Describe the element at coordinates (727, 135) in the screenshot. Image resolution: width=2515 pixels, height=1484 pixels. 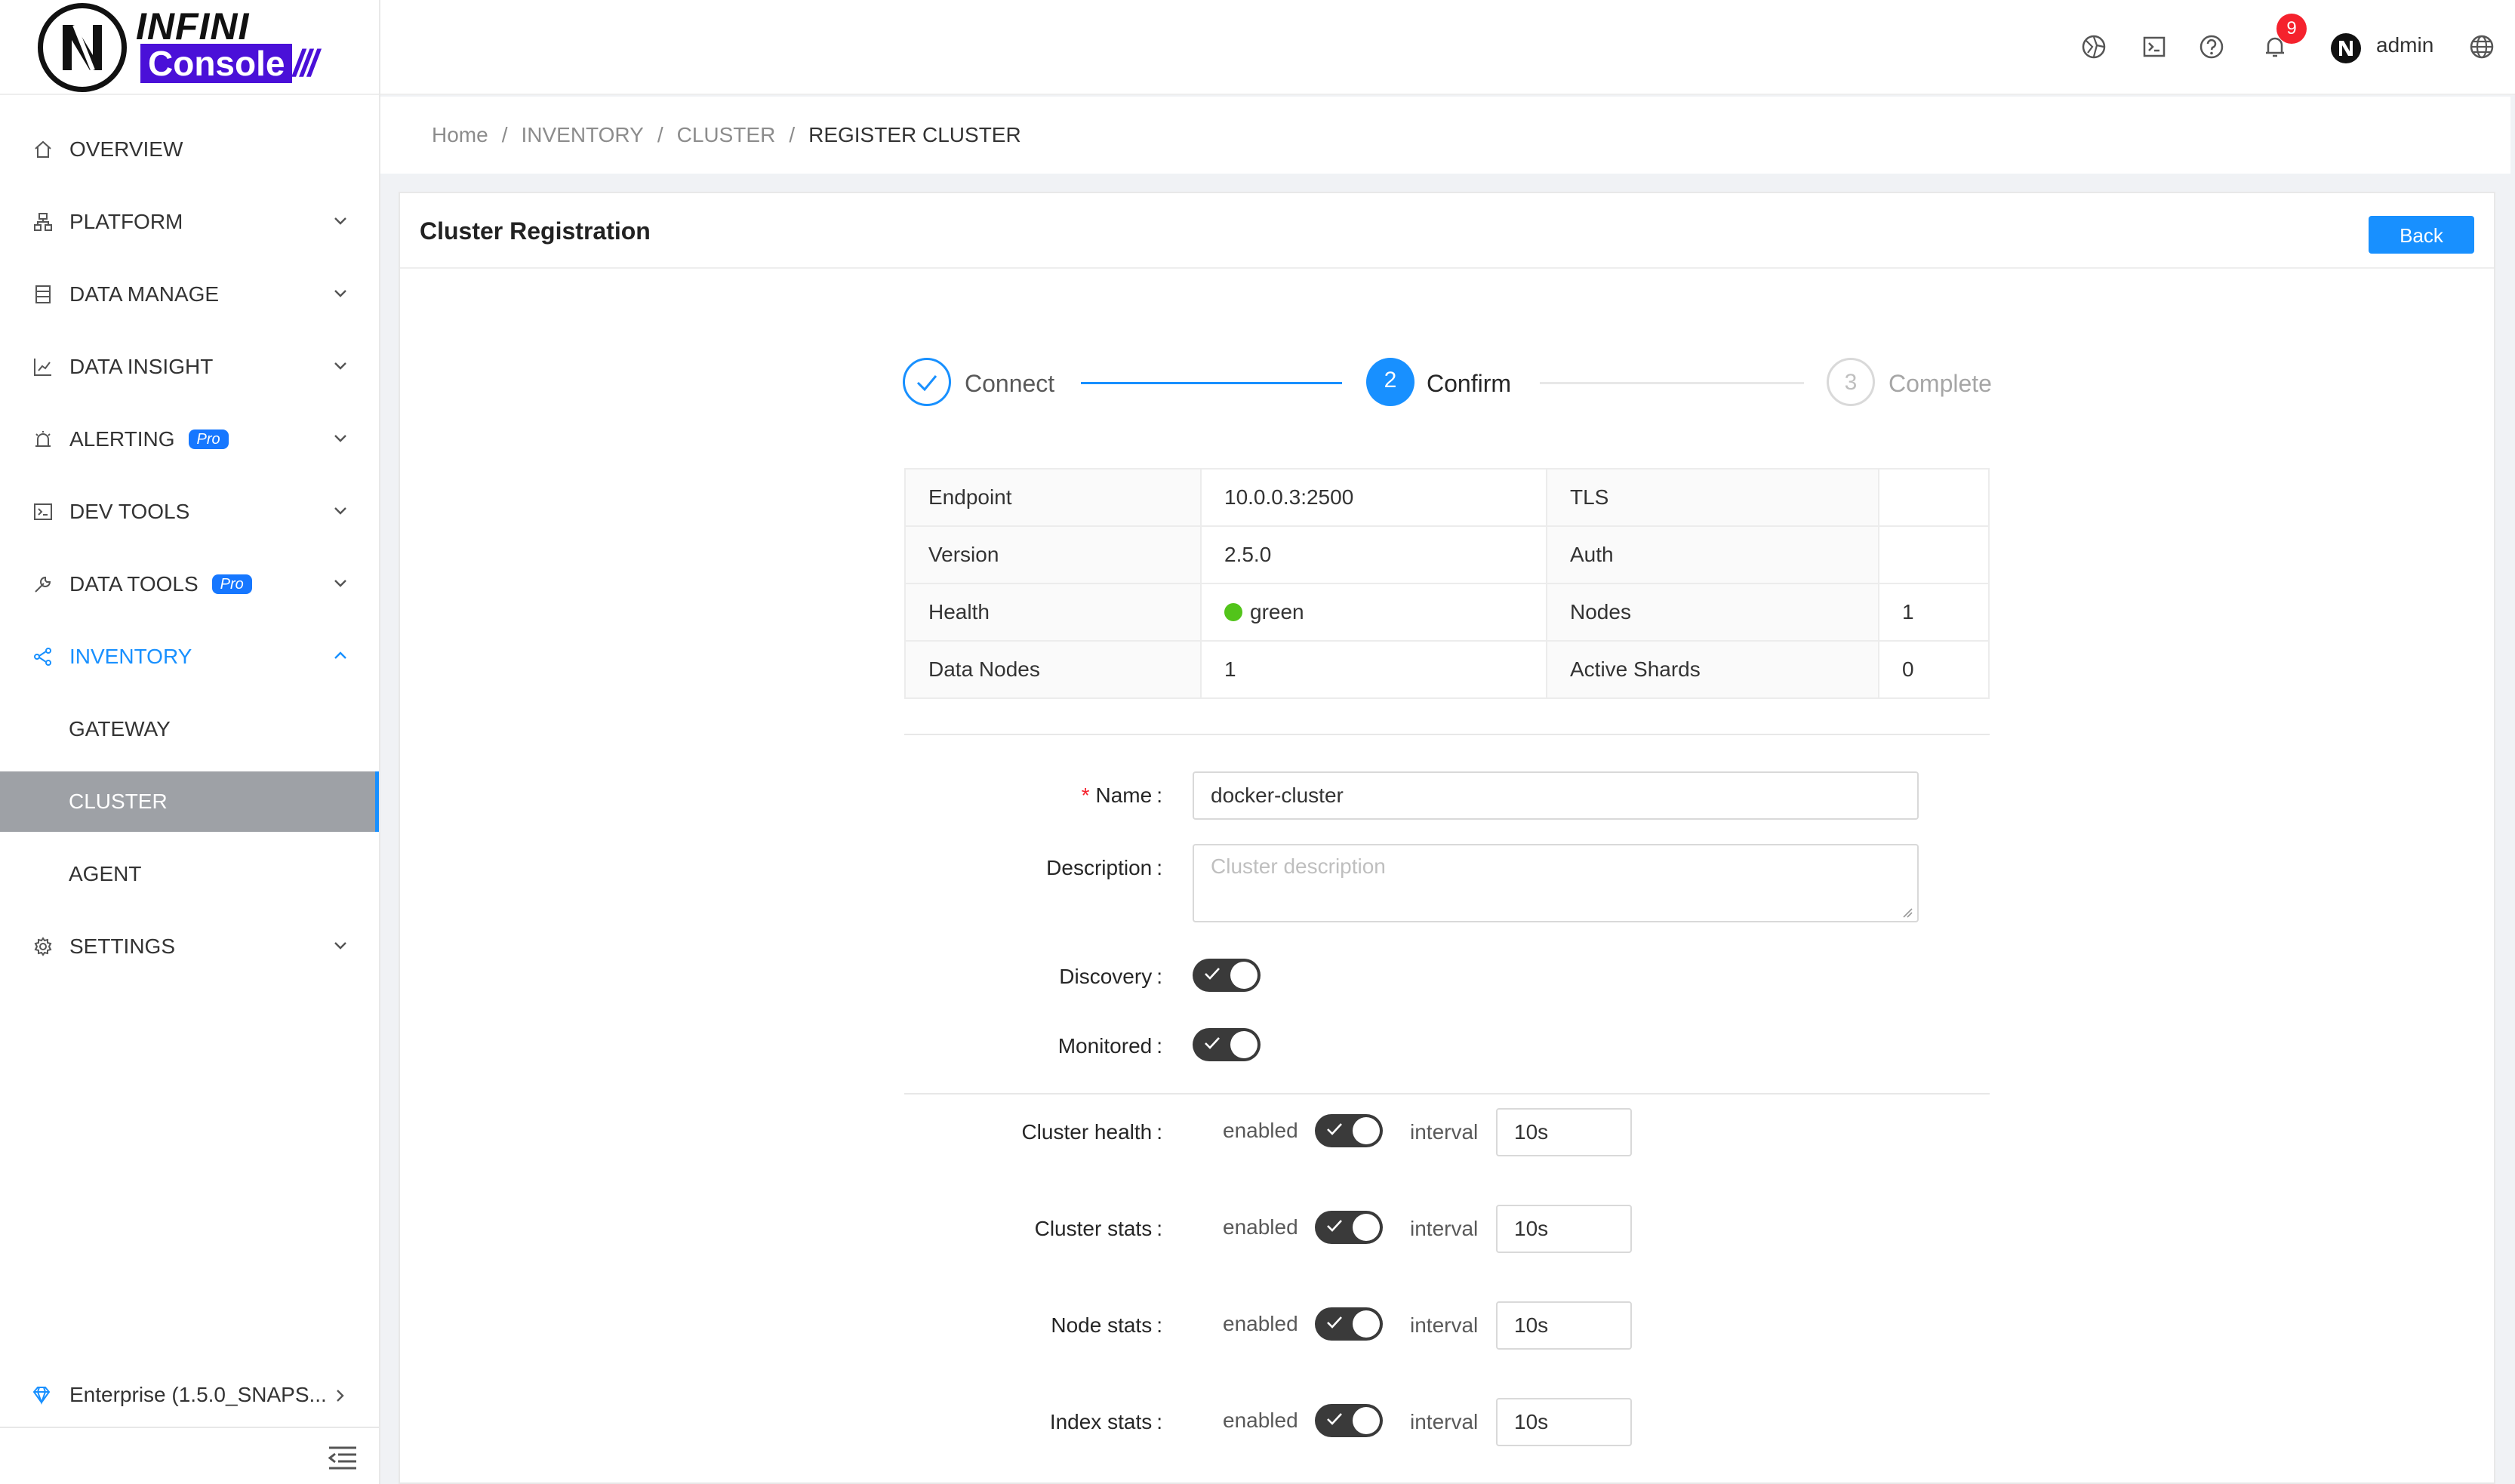
I see `breadcrumb-cluster: CLUSTER` at that location.